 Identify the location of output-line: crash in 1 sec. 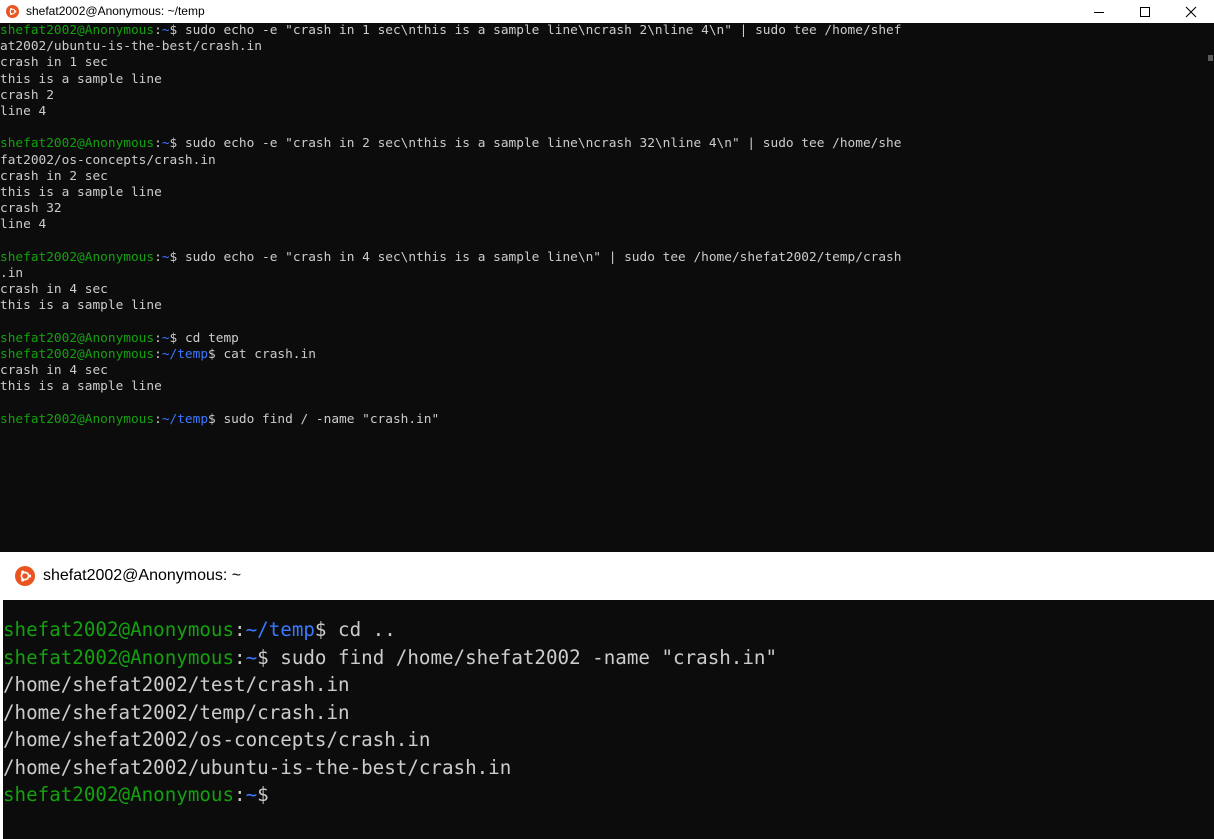
(603, 63).